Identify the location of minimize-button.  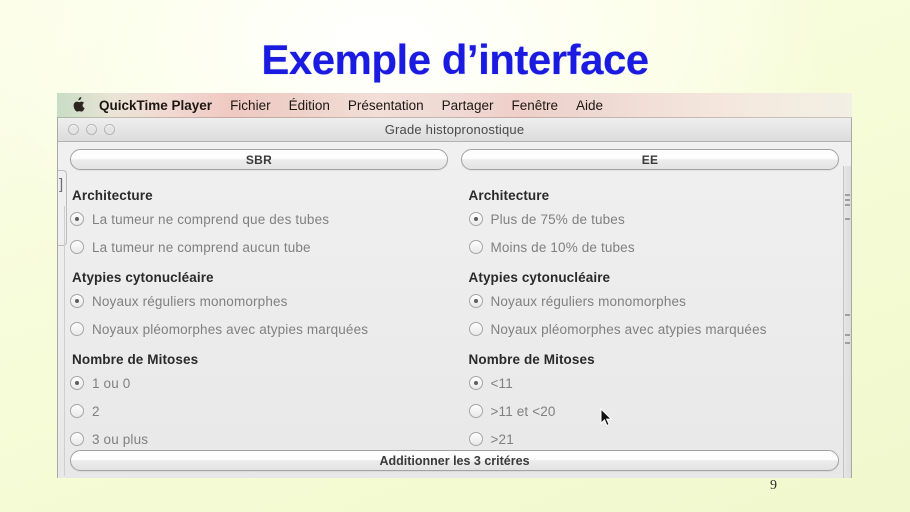
(91, 129).